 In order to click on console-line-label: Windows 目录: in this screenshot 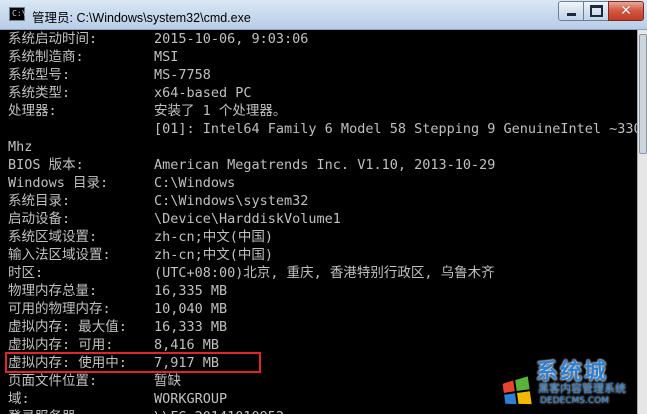, I will do `click(58, 183)`.